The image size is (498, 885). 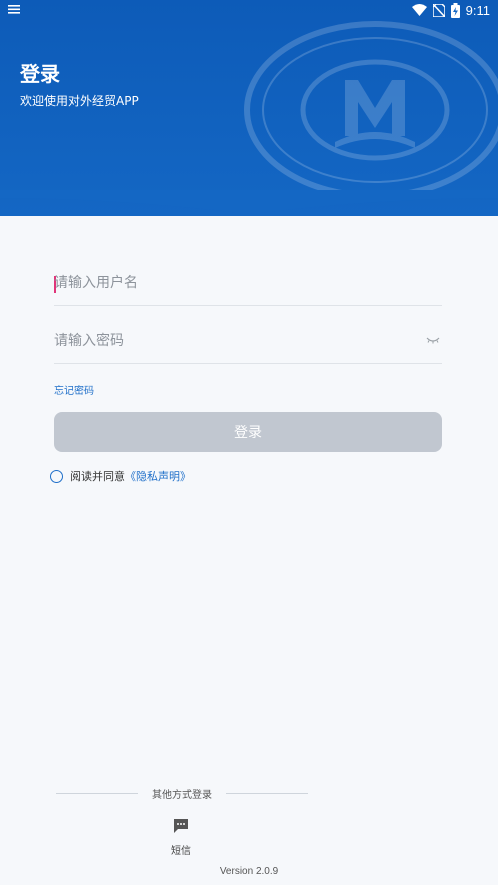 What do you see at coordinates (267, 793) in the screenshot?
I see `divider-right` at bounding box center [267, 793].